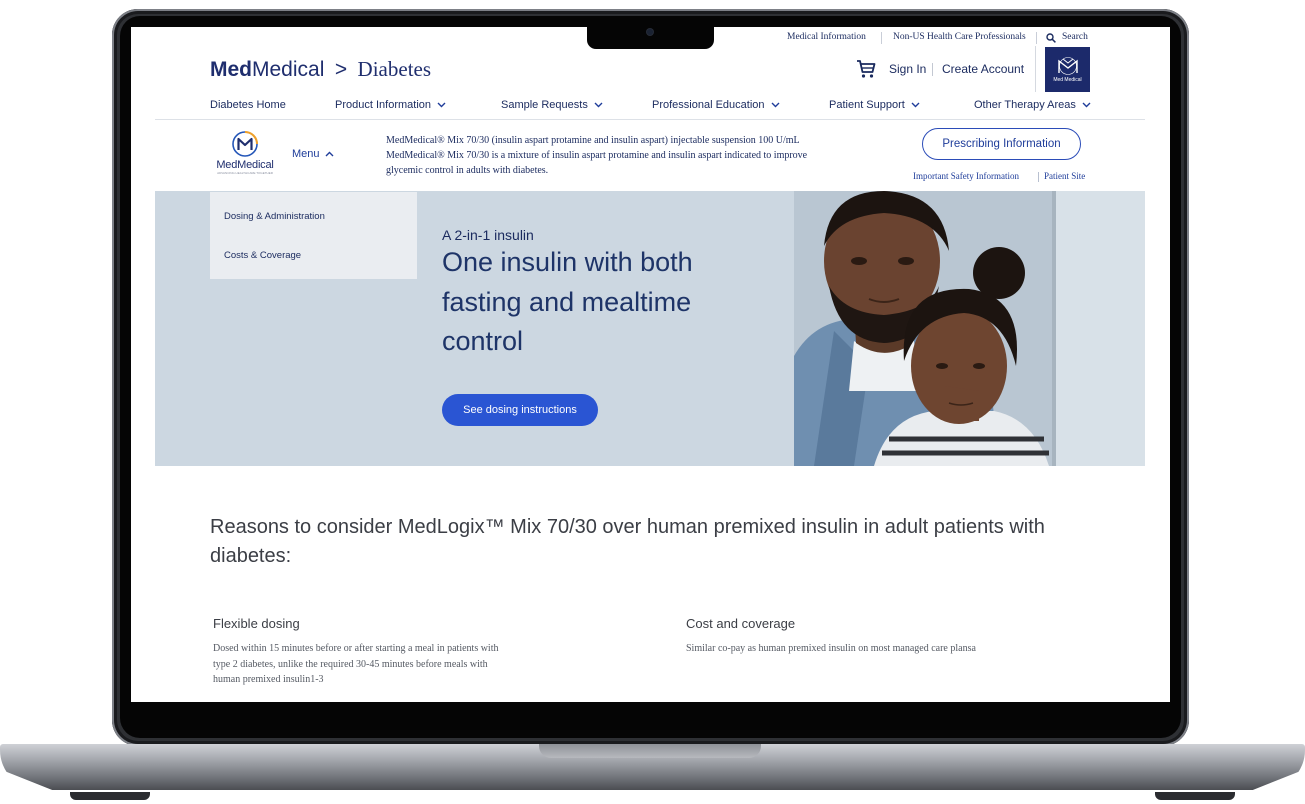 This screenshot has width=1305, height=804. What do you see at coordinates (306, 154) in the screenshot?
I see `menu-label: Menu` at bounding box center [306, 154].